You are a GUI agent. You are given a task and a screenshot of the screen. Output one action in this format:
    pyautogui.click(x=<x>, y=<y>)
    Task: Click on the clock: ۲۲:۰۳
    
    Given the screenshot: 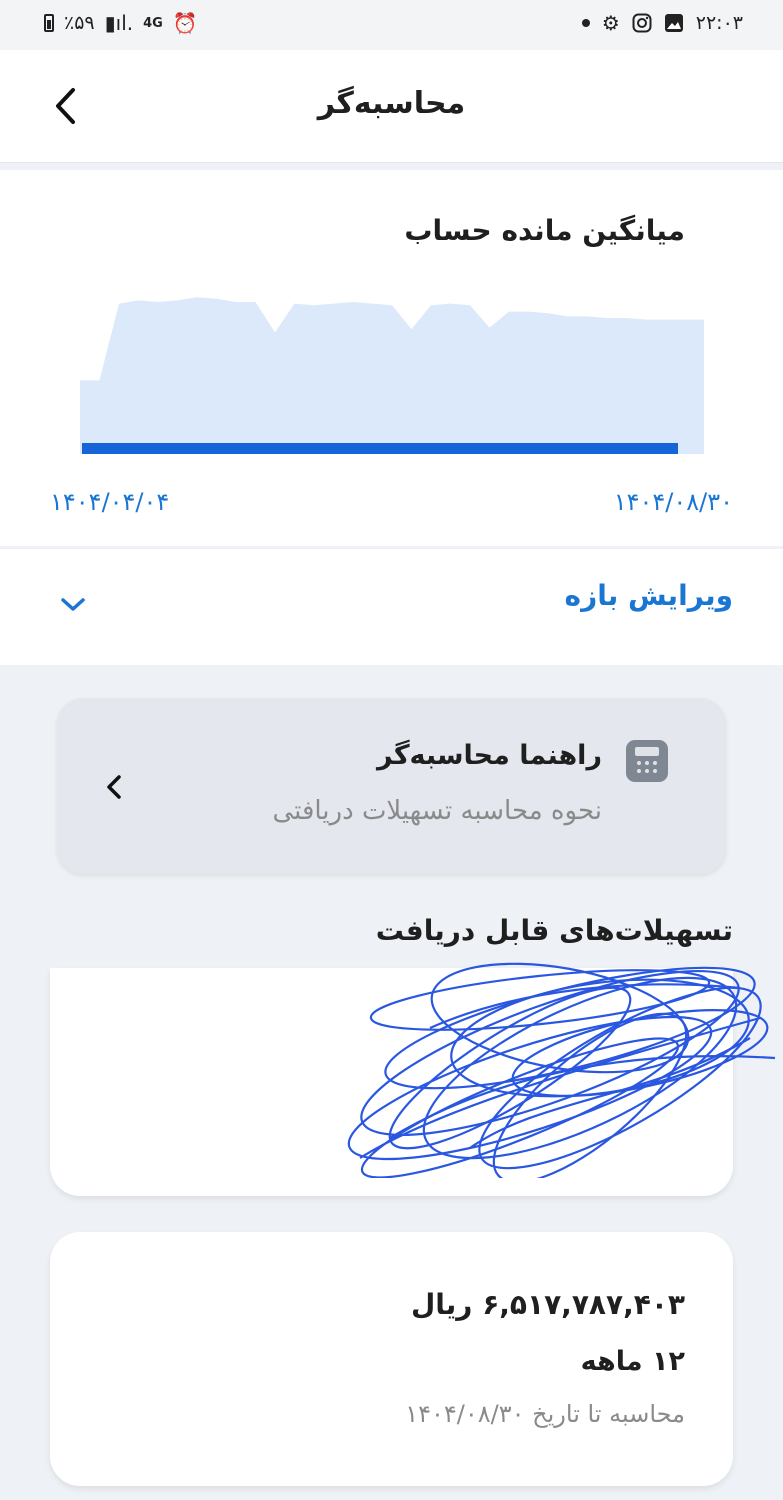 What is the action you would take?
    pyautogui.click(x=719, y=23)
    